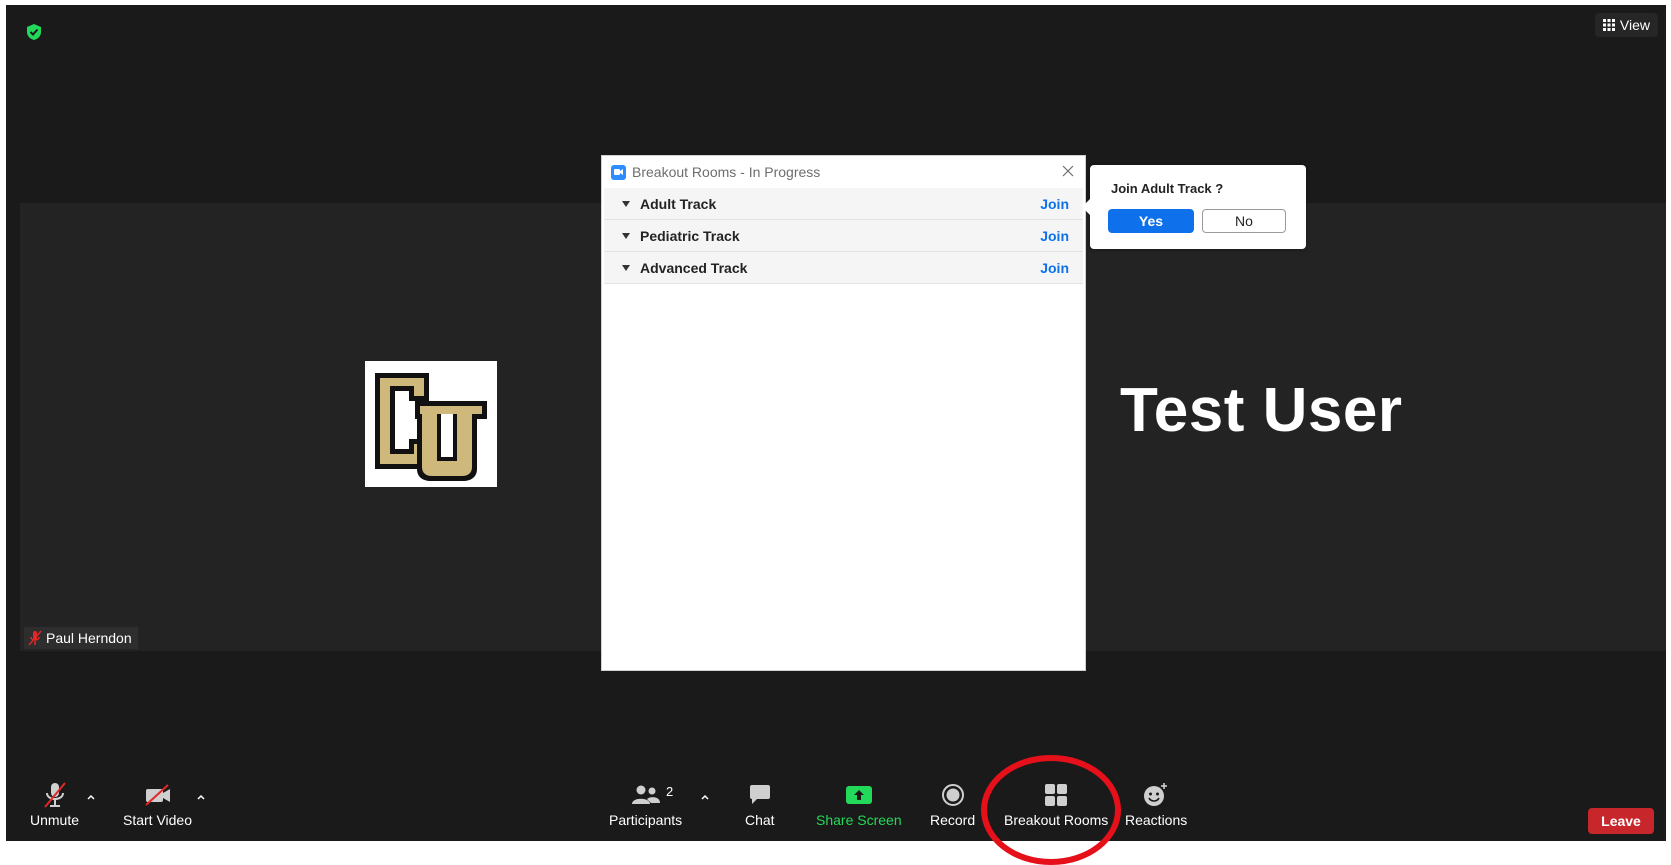  What do you see at coordinates (1244, 221) in the screenshot?
I see `no-button: No` at bounding box center [1244, 221].